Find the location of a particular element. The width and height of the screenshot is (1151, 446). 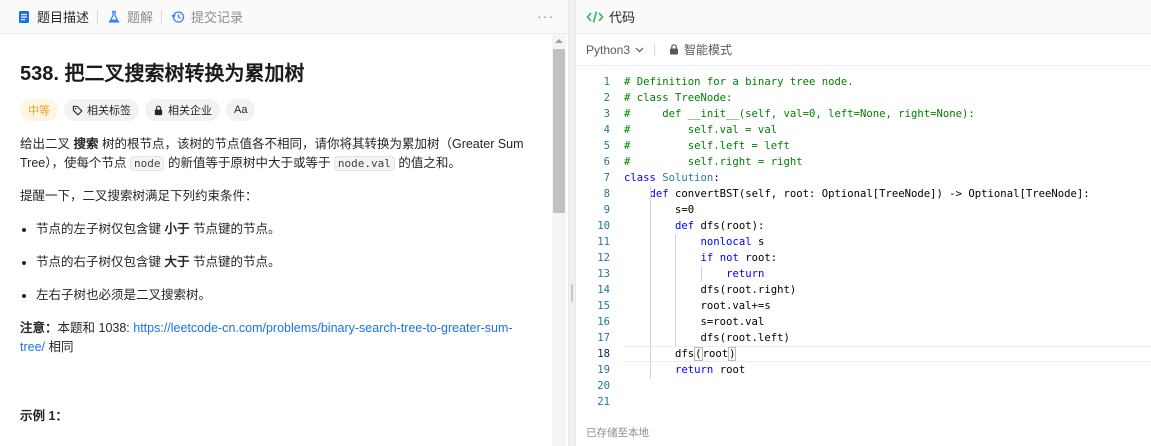

code-line: 17 dfs(root.left) is located at coordinates (863, 338).